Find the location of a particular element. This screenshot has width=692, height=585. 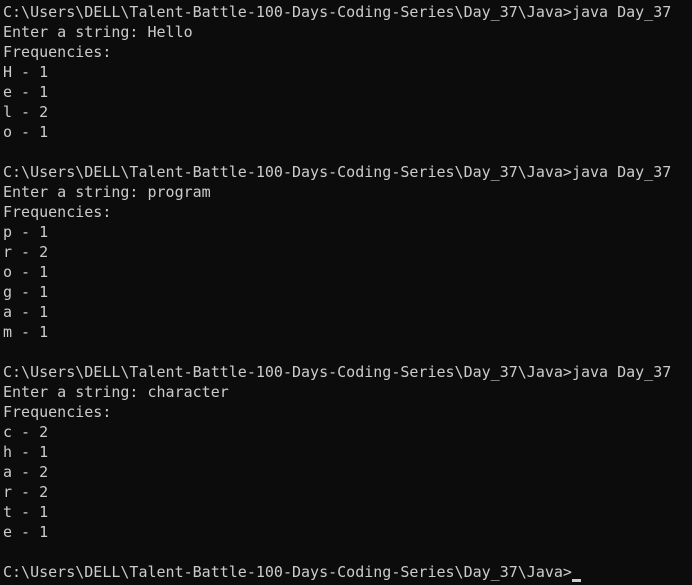

frequency-line: a - 1 is located at coordinates (26, 312).